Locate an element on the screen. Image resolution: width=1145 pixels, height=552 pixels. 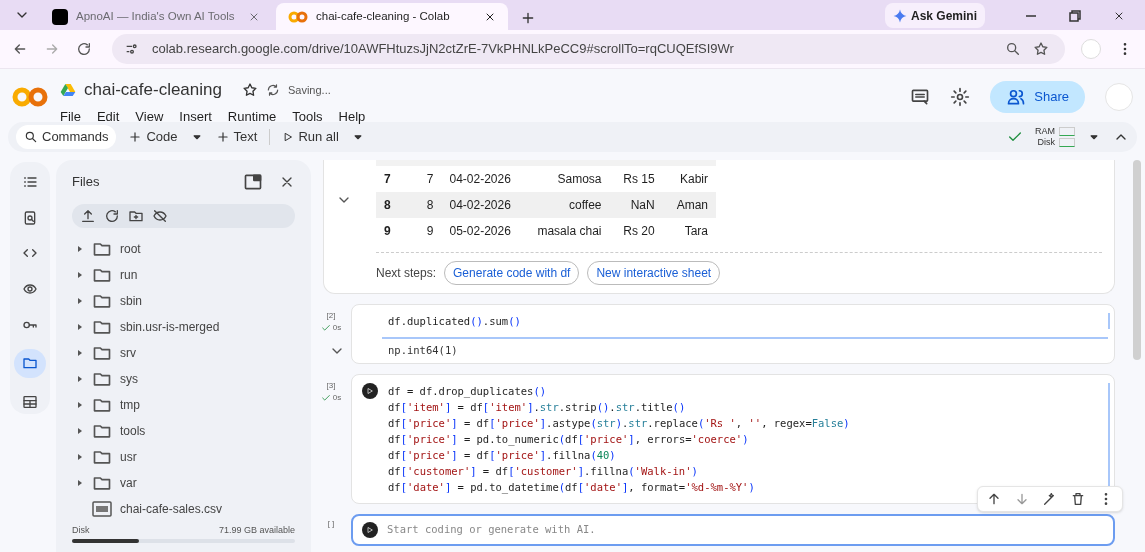
code-input: Start coding or generate with AI. is located at coordinates (750, 530).